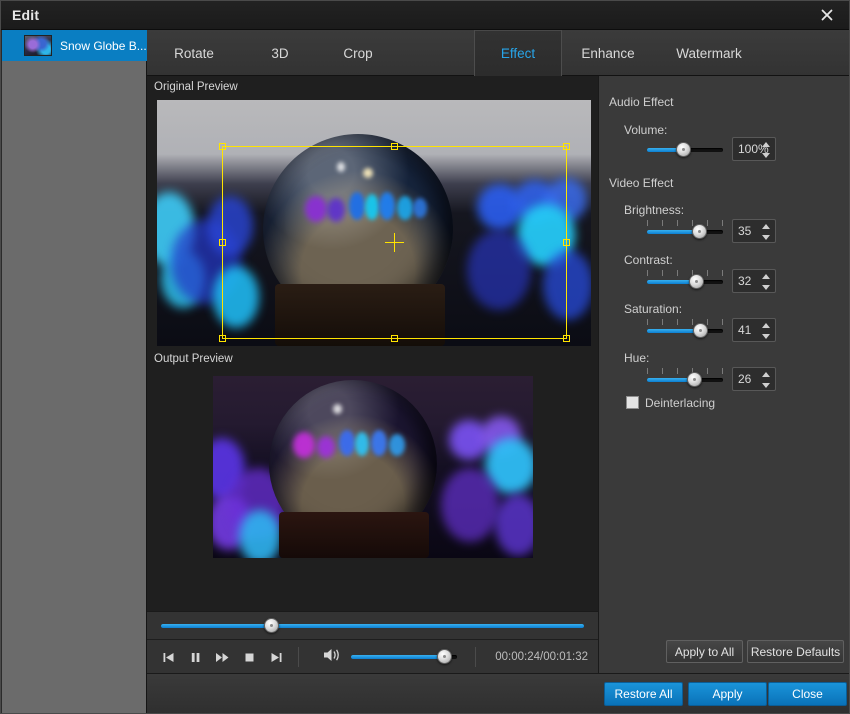 This screenshot has width=850, height=714. I want to click on brightness-slider, so click(687, 231).